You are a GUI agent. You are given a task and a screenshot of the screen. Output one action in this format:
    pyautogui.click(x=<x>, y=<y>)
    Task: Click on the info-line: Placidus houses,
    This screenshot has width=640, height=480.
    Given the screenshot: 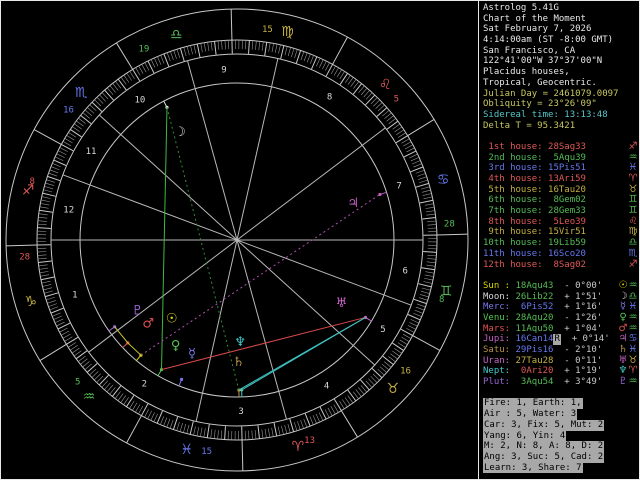 What is the action you would take?
    pyautogui.click(x=526, y=72)
    